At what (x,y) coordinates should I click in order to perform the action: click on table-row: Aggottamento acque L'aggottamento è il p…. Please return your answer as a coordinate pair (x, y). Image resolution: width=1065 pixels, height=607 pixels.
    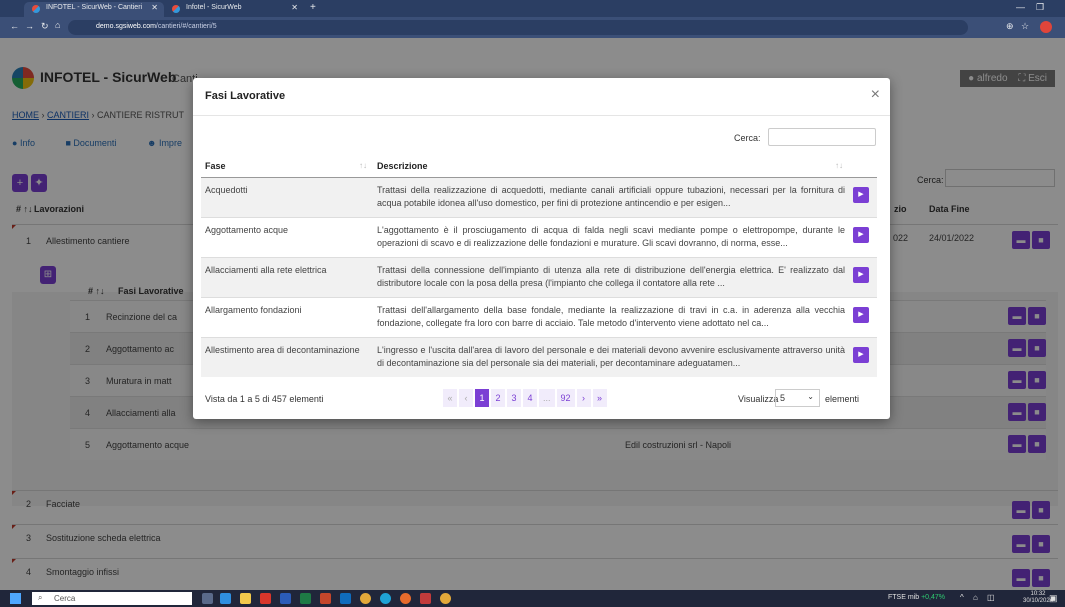
    Looking at the image, I should click on (539, 236).